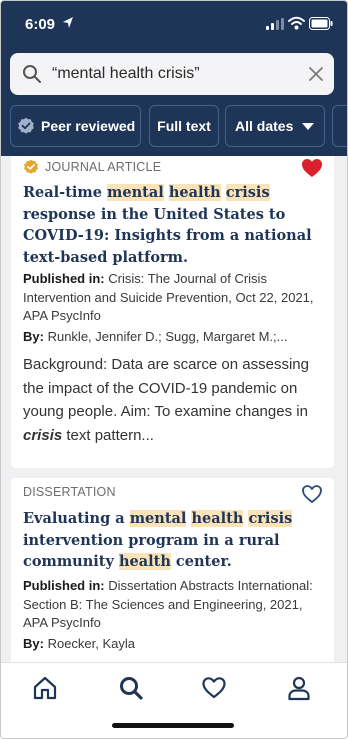  What do you see at coordinates (91, 643) in the screenshot?
I see `authors-value: Roecker, Kayla` at bounding box center [91, 643].